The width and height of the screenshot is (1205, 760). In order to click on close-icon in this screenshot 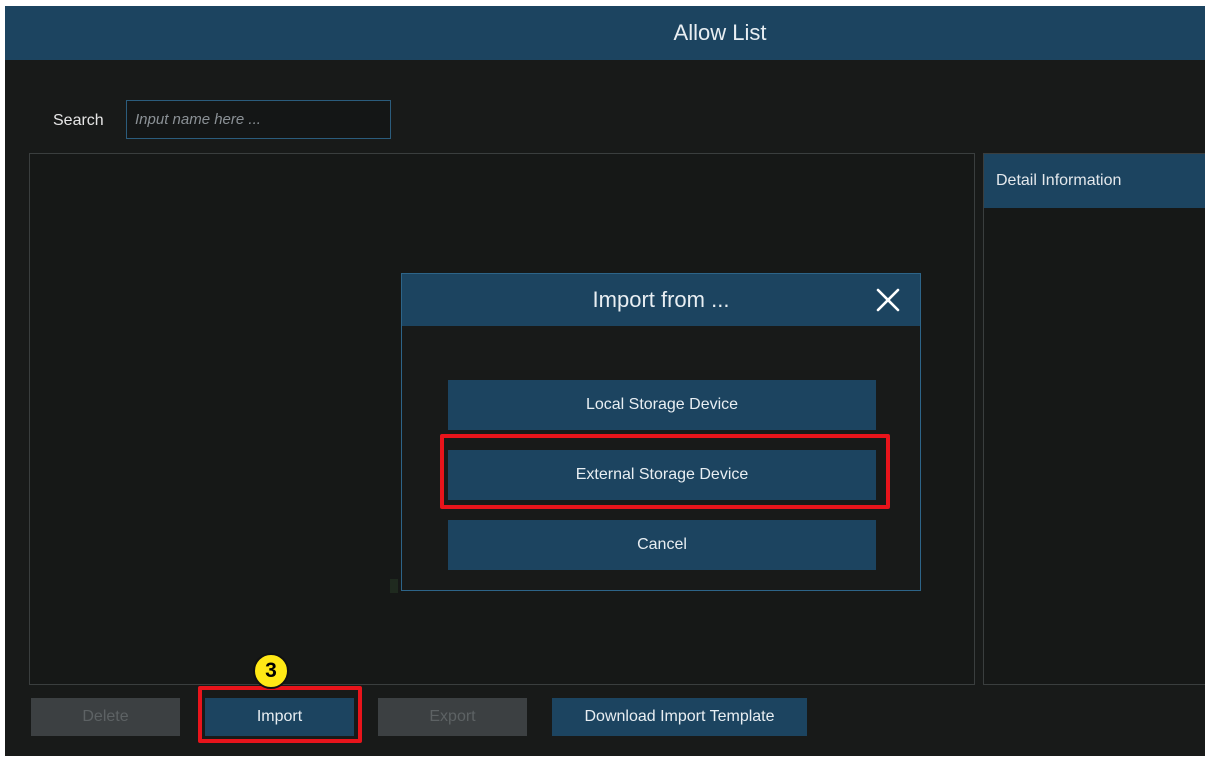, I will do `click(888, 300)`.